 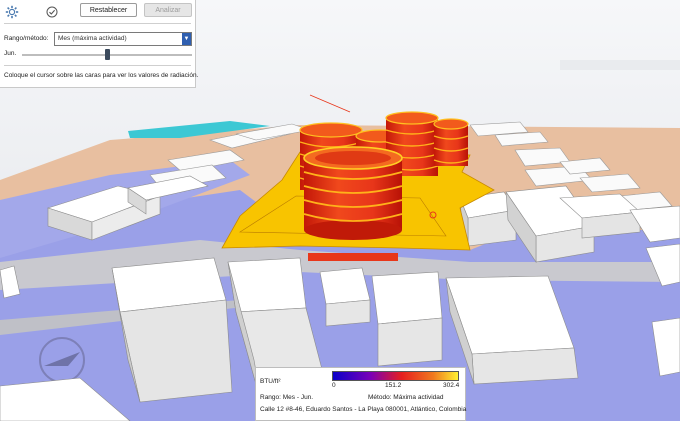 What do you see at coordinates (395, 376) in the screenshot?
I see `color-scale-bar` at bounding box center [395, 376].